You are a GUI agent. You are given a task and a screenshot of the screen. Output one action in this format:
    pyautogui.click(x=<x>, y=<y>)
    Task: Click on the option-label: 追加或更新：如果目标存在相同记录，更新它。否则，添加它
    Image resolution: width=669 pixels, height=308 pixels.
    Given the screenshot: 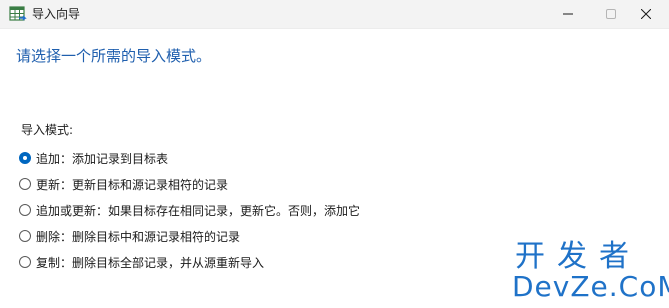 What is the action you would take?
    pyautogui.click(x=198, y=210)
    